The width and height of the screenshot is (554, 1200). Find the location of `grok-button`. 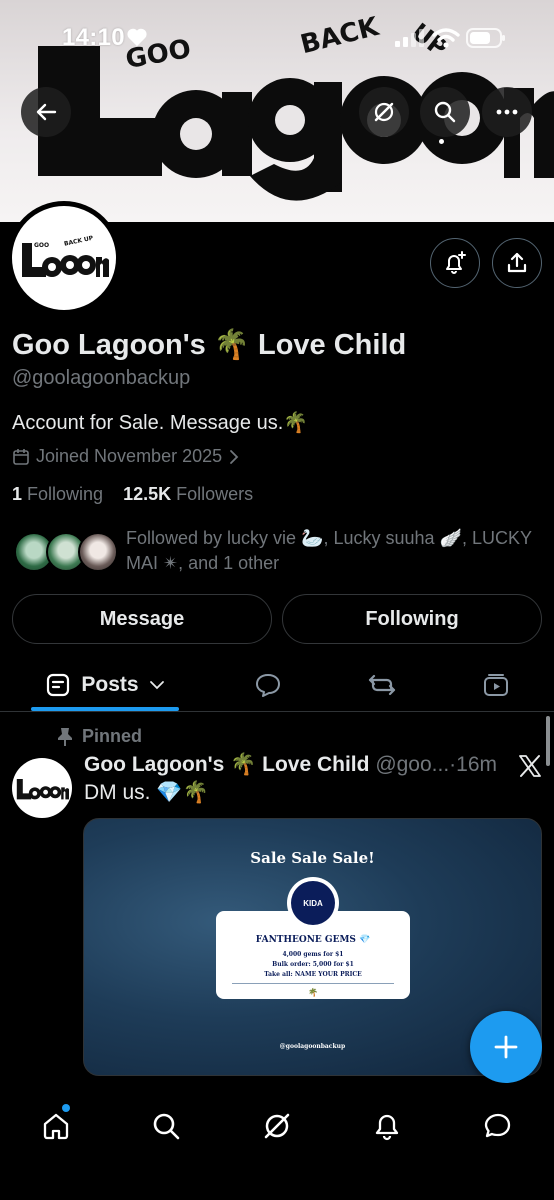

grok-button is located at coordinates (384, 112).